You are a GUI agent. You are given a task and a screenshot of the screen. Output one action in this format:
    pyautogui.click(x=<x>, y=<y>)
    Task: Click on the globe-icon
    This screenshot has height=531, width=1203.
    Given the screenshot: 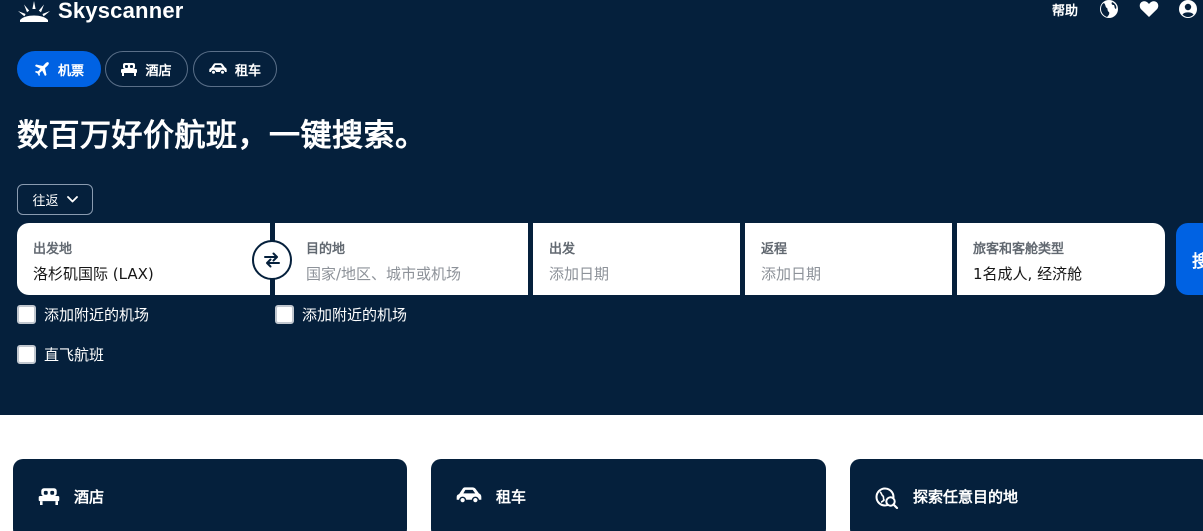 What is the action you would take?
    pyautogui.click(x=1109, y=10)
    